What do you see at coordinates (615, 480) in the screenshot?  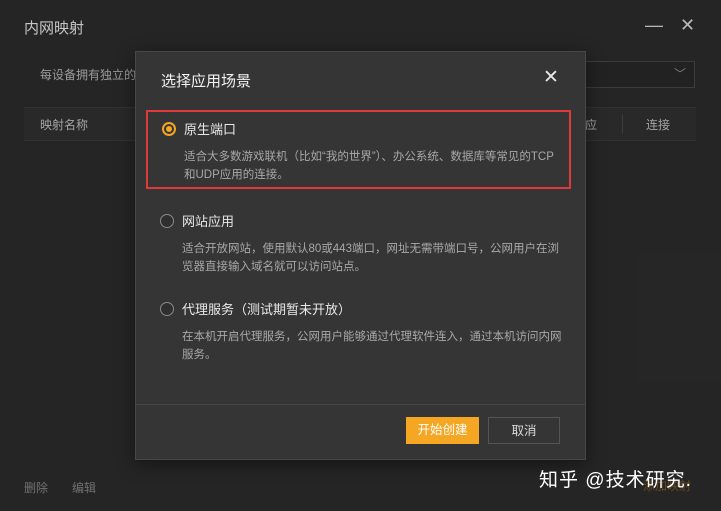 I see `watermark: 知乎 @技术研究.` at bounding box center [615, 480].